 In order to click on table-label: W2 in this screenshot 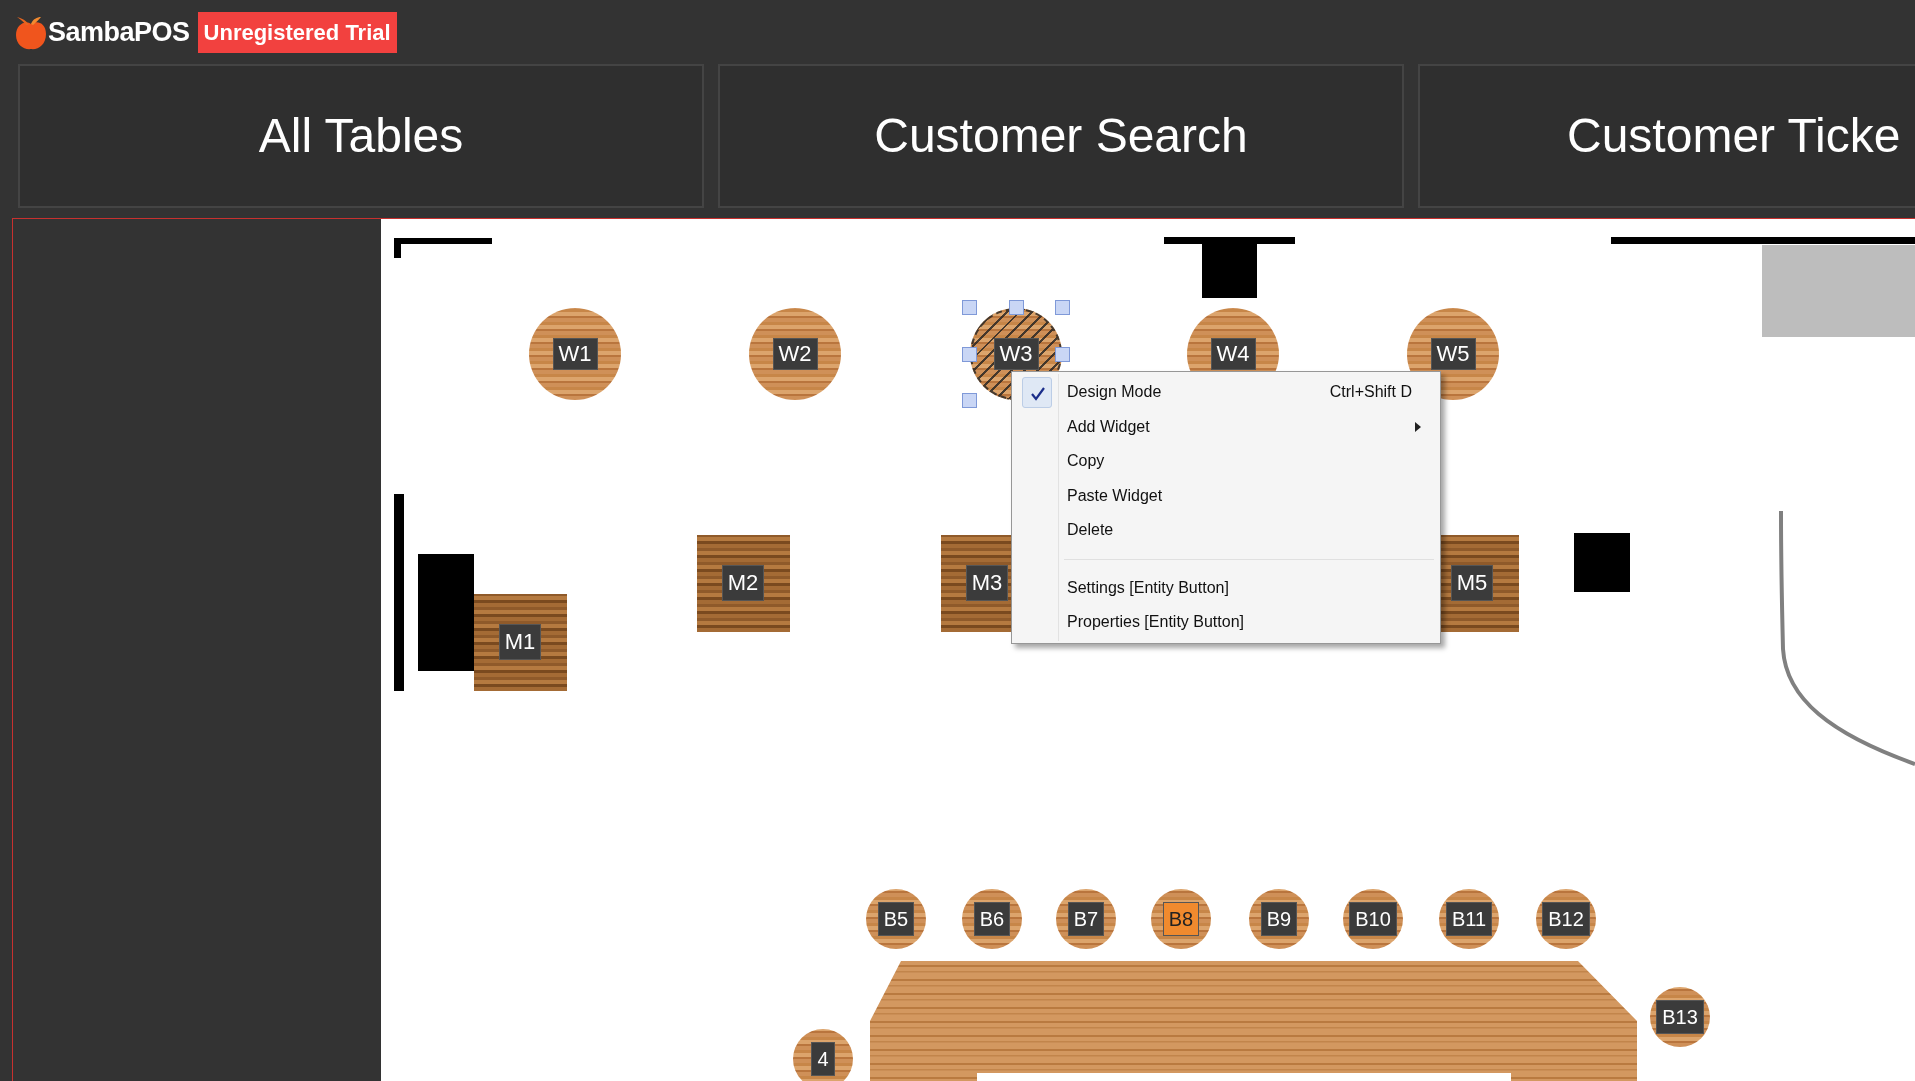, I will do `click(795, 354)`.